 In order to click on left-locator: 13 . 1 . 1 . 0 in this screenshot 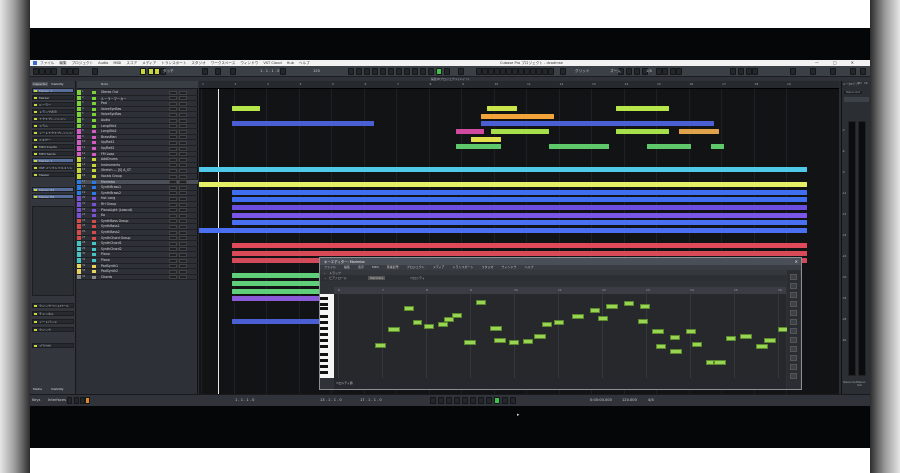, I will do `click(331, 400)`.